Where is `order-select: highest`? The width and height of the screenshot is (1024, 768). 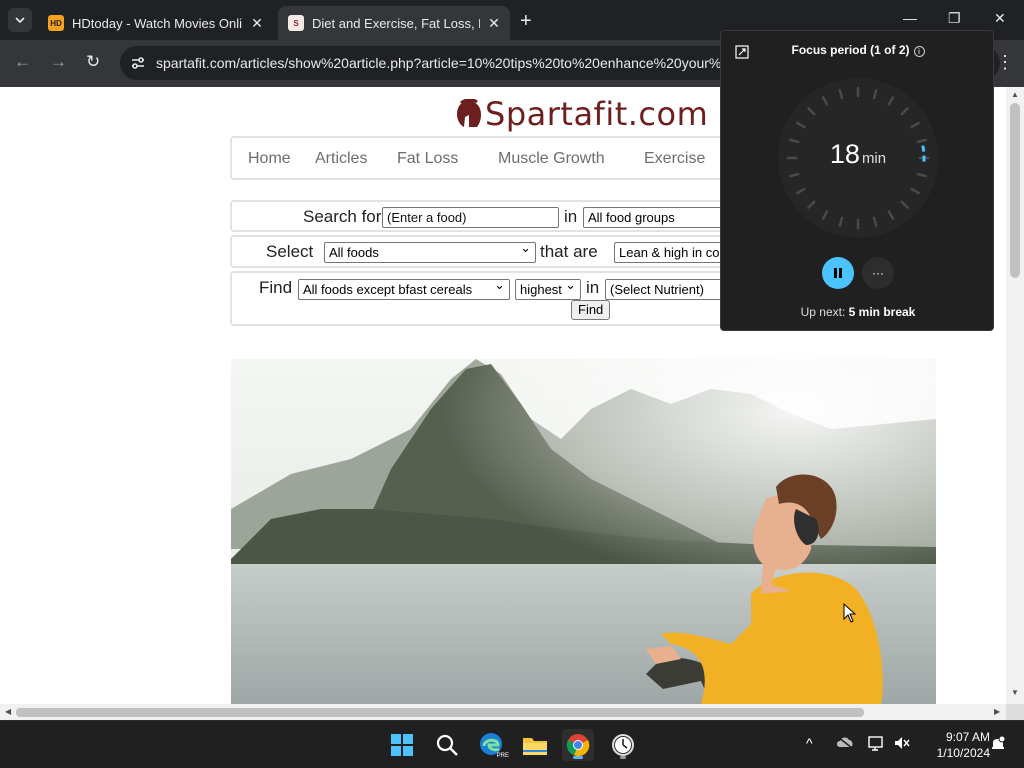 order-select: highest is located at coordinates (548, 289).